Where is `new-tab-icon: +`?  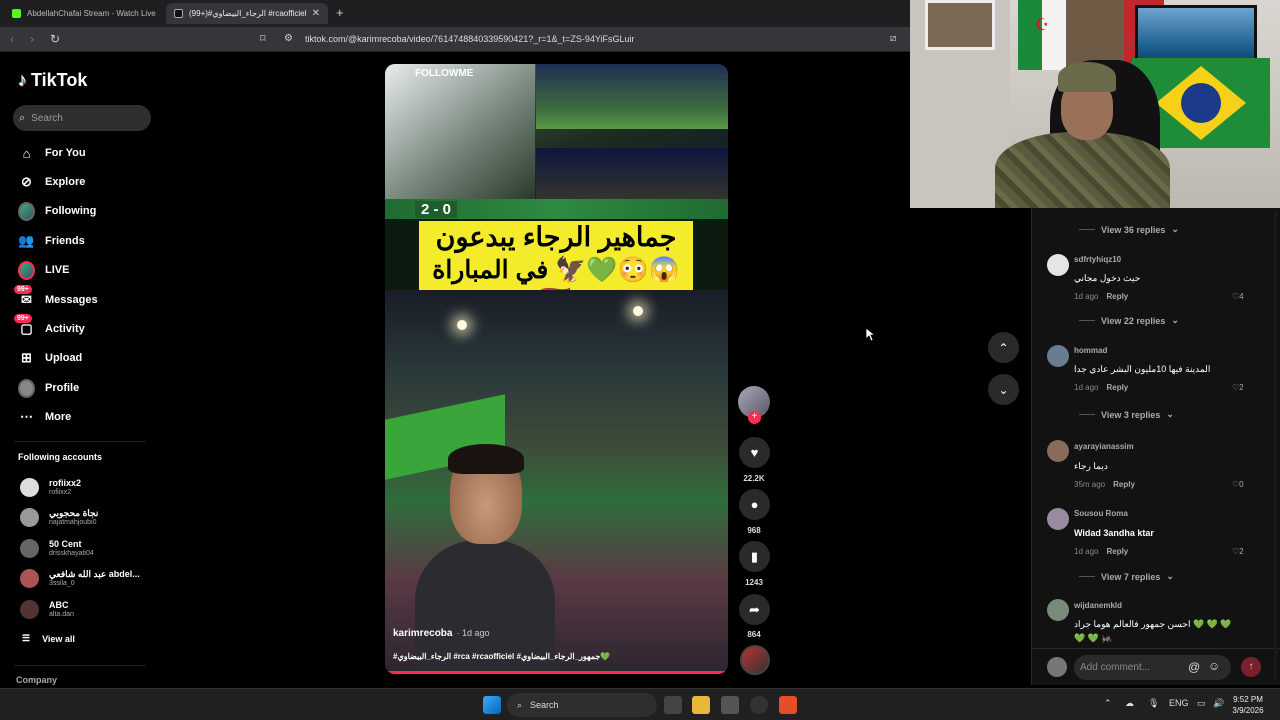 new-tab-icon: + is located at coordinates (340, 12).